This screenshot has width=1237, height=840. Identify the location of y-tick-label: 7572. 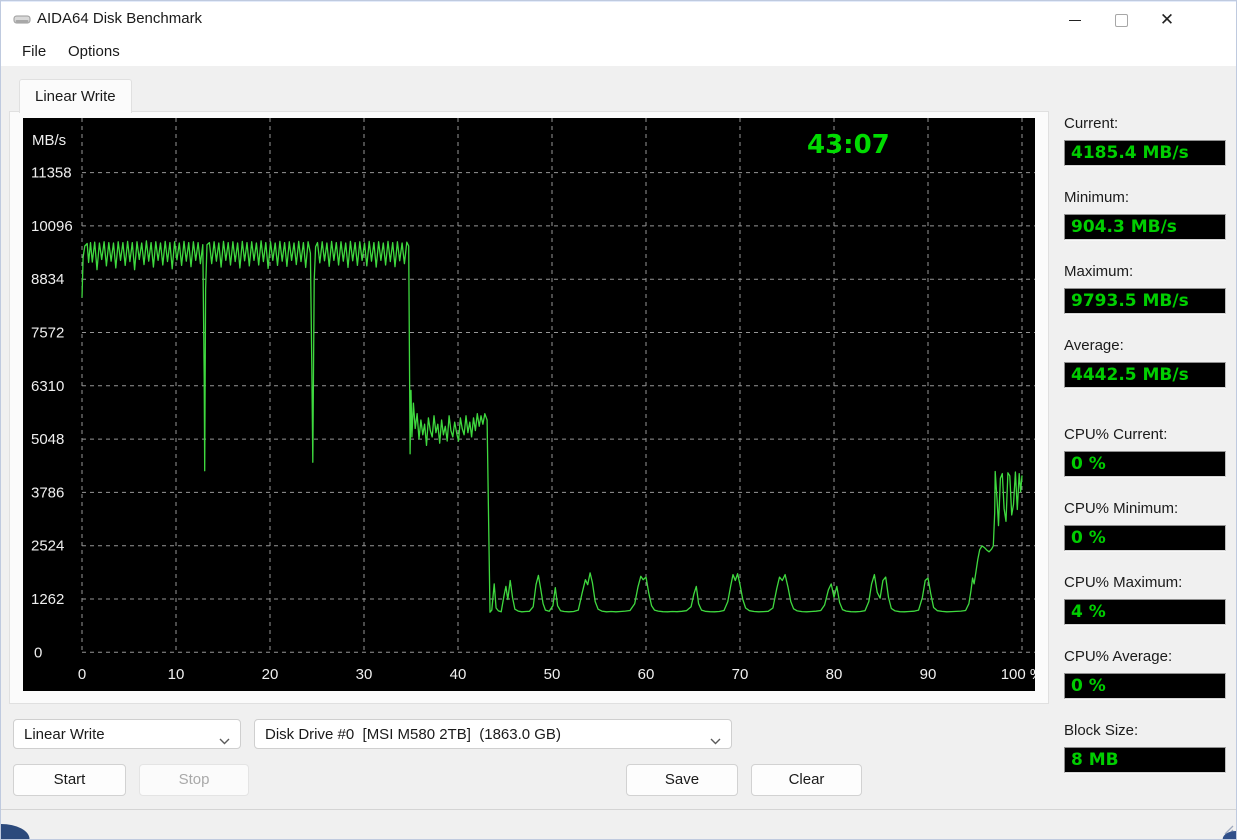
(47, 333).